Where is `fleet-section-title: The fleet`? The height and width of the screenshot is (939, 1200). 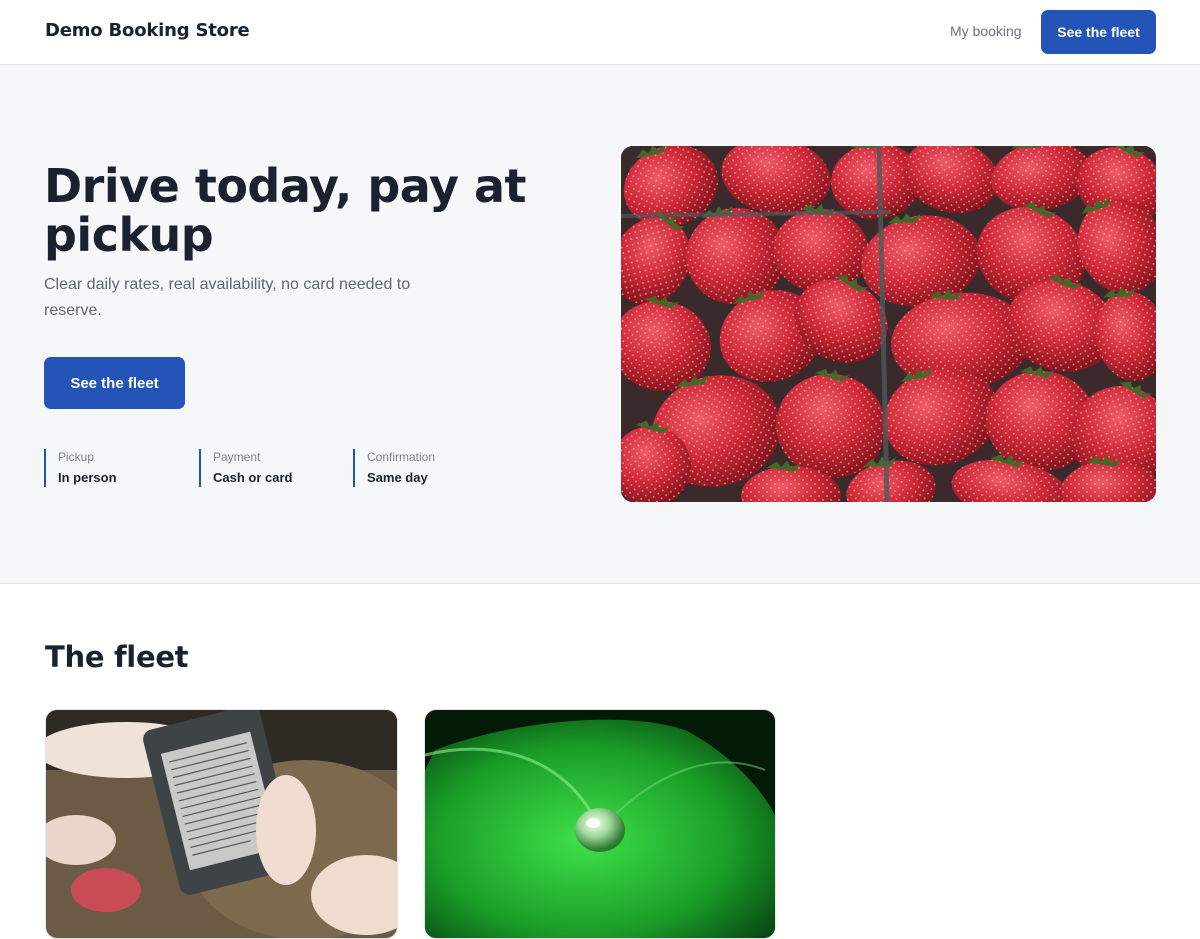 fleet-section-title: The fleet is located at coordinates (117, 657).